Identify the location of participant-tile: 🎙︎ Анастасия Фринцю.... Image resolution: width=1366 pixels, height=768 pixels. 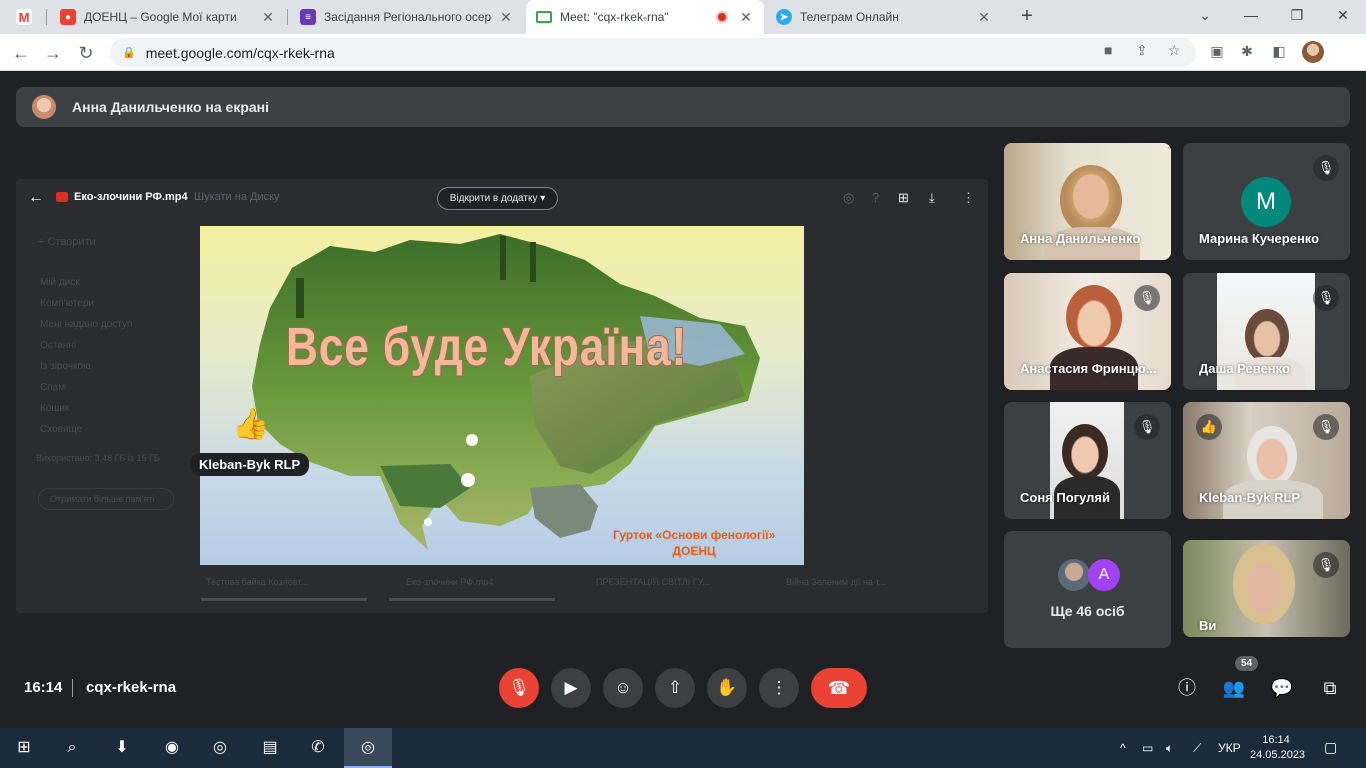
(1087, 331).